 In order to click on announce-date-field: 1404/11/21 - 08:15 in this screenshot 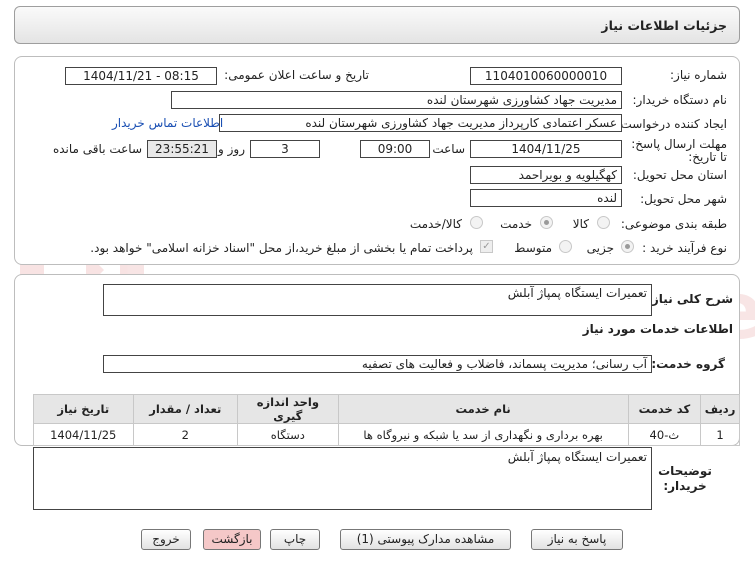, I will do `click(141, 76)`.